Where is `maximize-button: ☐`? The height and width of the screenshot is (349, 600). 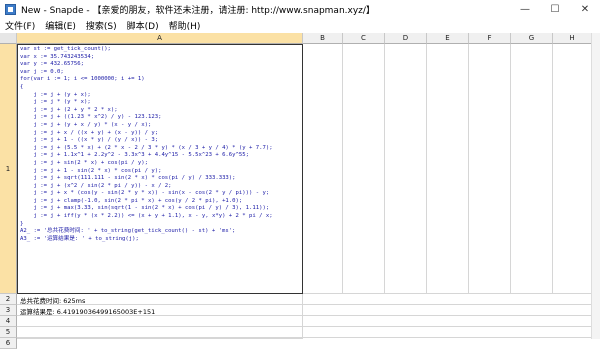
maximize-button: ☐ is located at coordinates (555, 9).